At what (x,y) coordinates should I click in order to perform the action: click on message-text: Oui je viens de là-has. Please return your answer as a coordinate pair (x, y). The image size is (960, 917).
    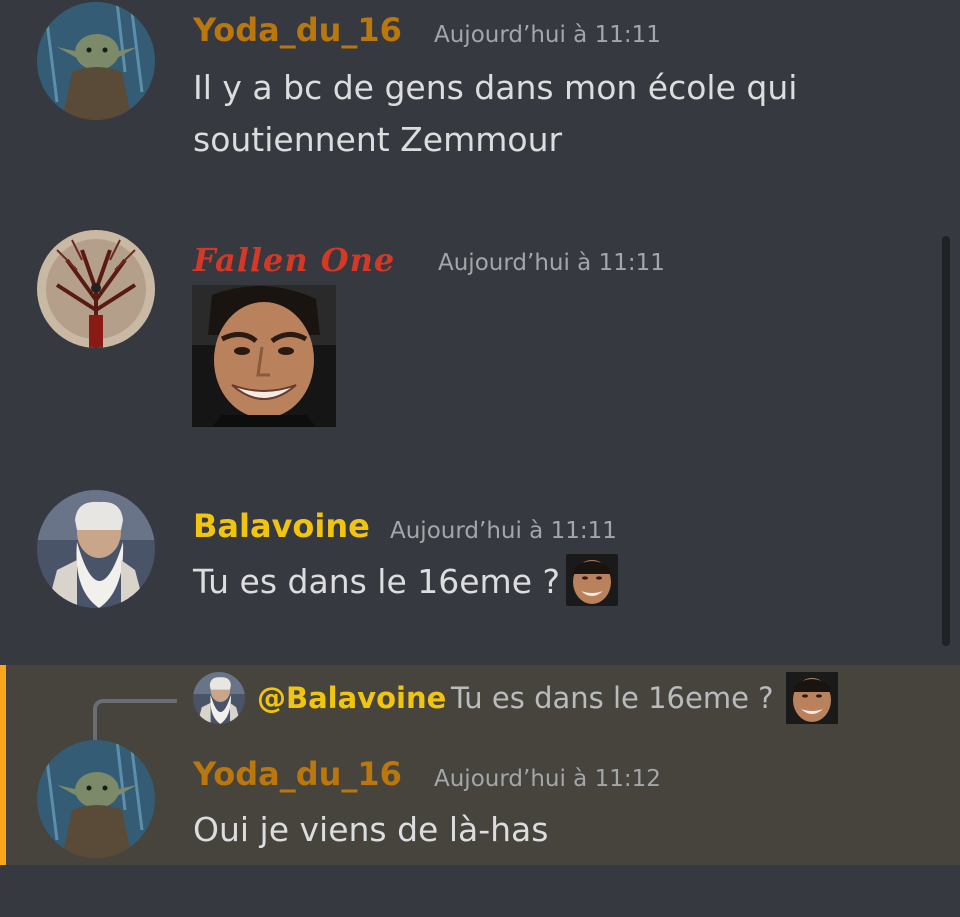
    Looking at the image, I should click on (371, 829).